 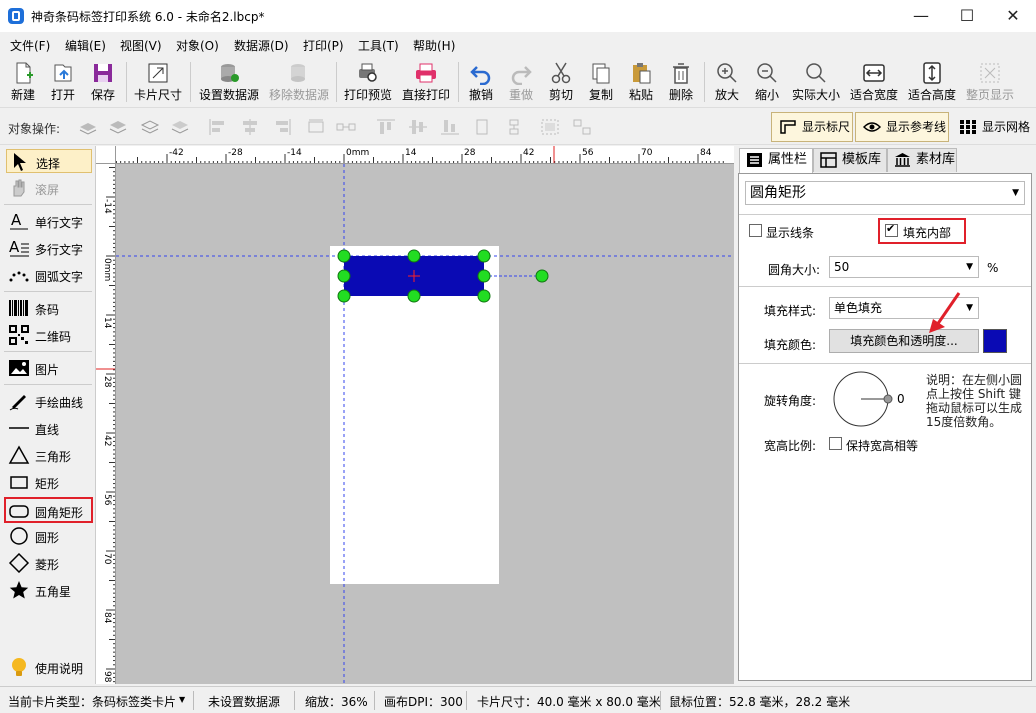 I want to click on circle-icon, so click(x=19, y=536).